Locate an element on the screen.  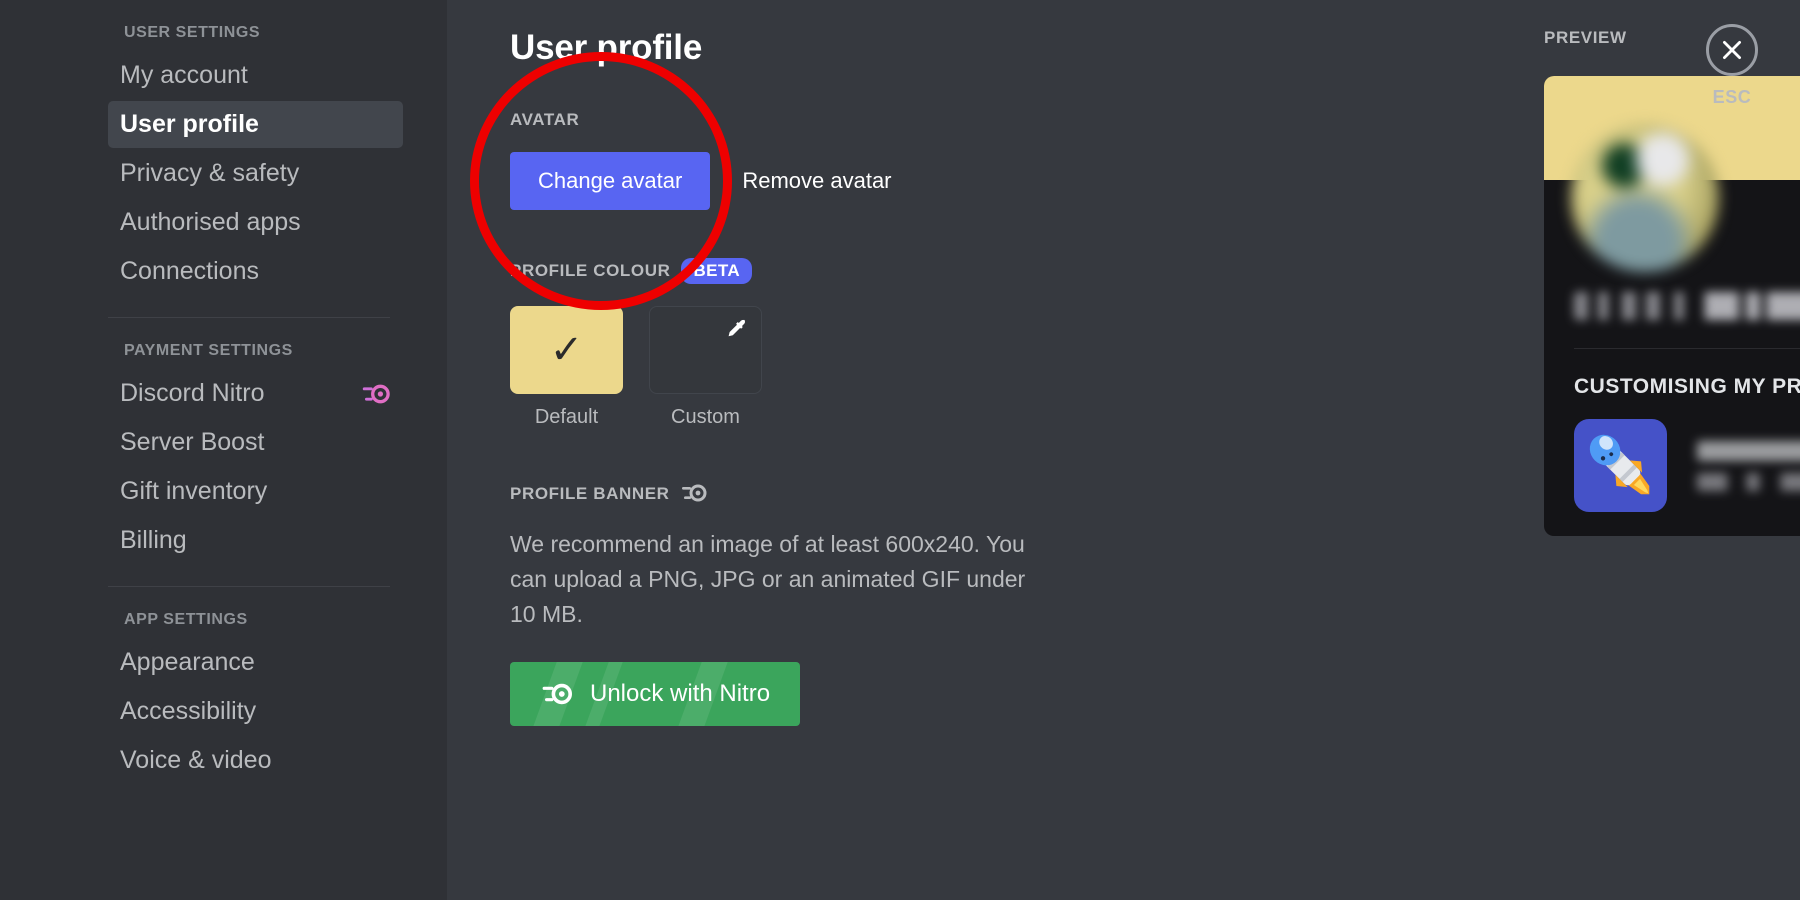
sidebar-item-billing: Billing is located at coordinates (255, 540).